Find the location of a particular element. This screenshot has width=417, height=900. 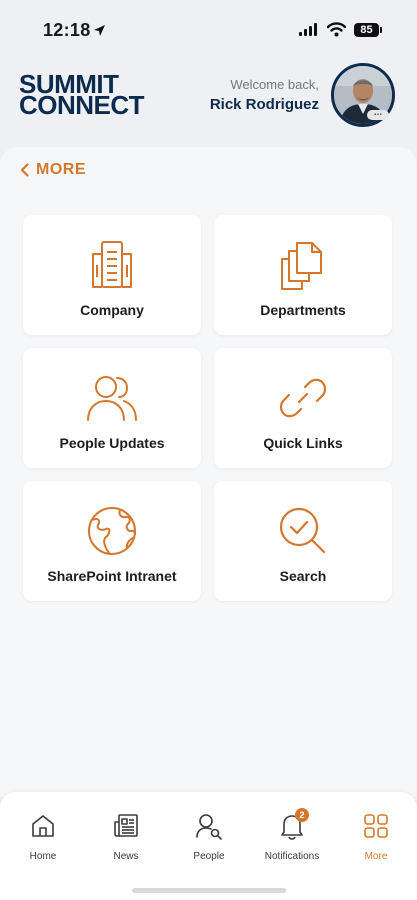

tile-sharepoint-intranet: SharePoint Intranet is located at coordinates (112, 541).